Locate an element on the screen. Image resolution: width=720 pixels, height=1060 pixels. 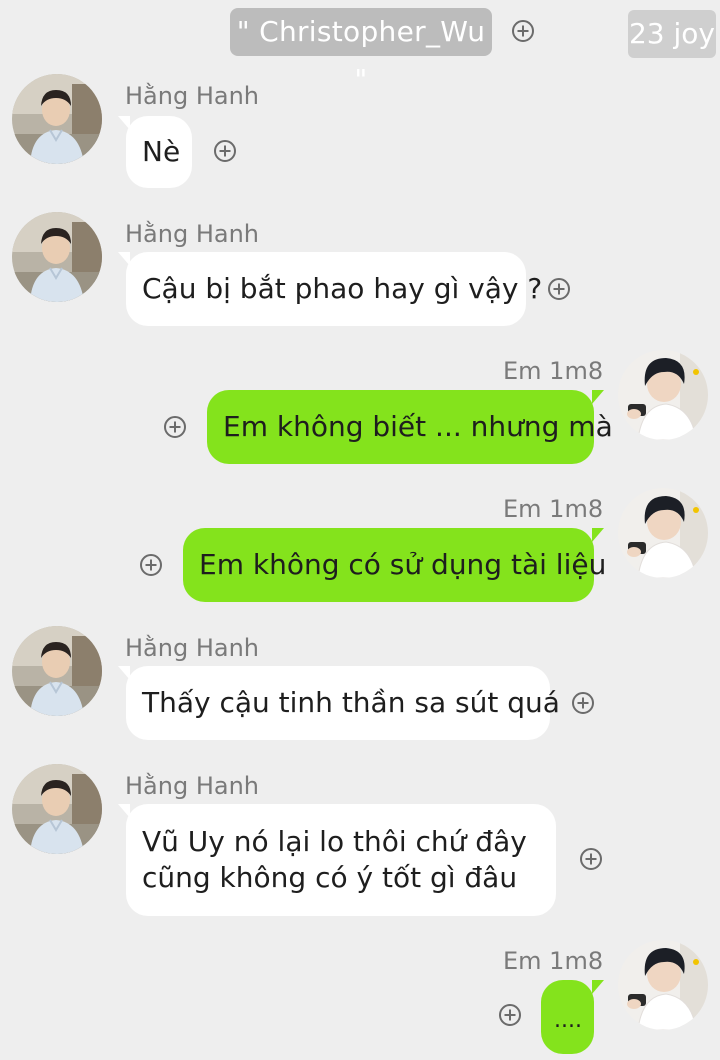
message-text: Em không biết ... nhưng mà is located at coordinates (418, 426).